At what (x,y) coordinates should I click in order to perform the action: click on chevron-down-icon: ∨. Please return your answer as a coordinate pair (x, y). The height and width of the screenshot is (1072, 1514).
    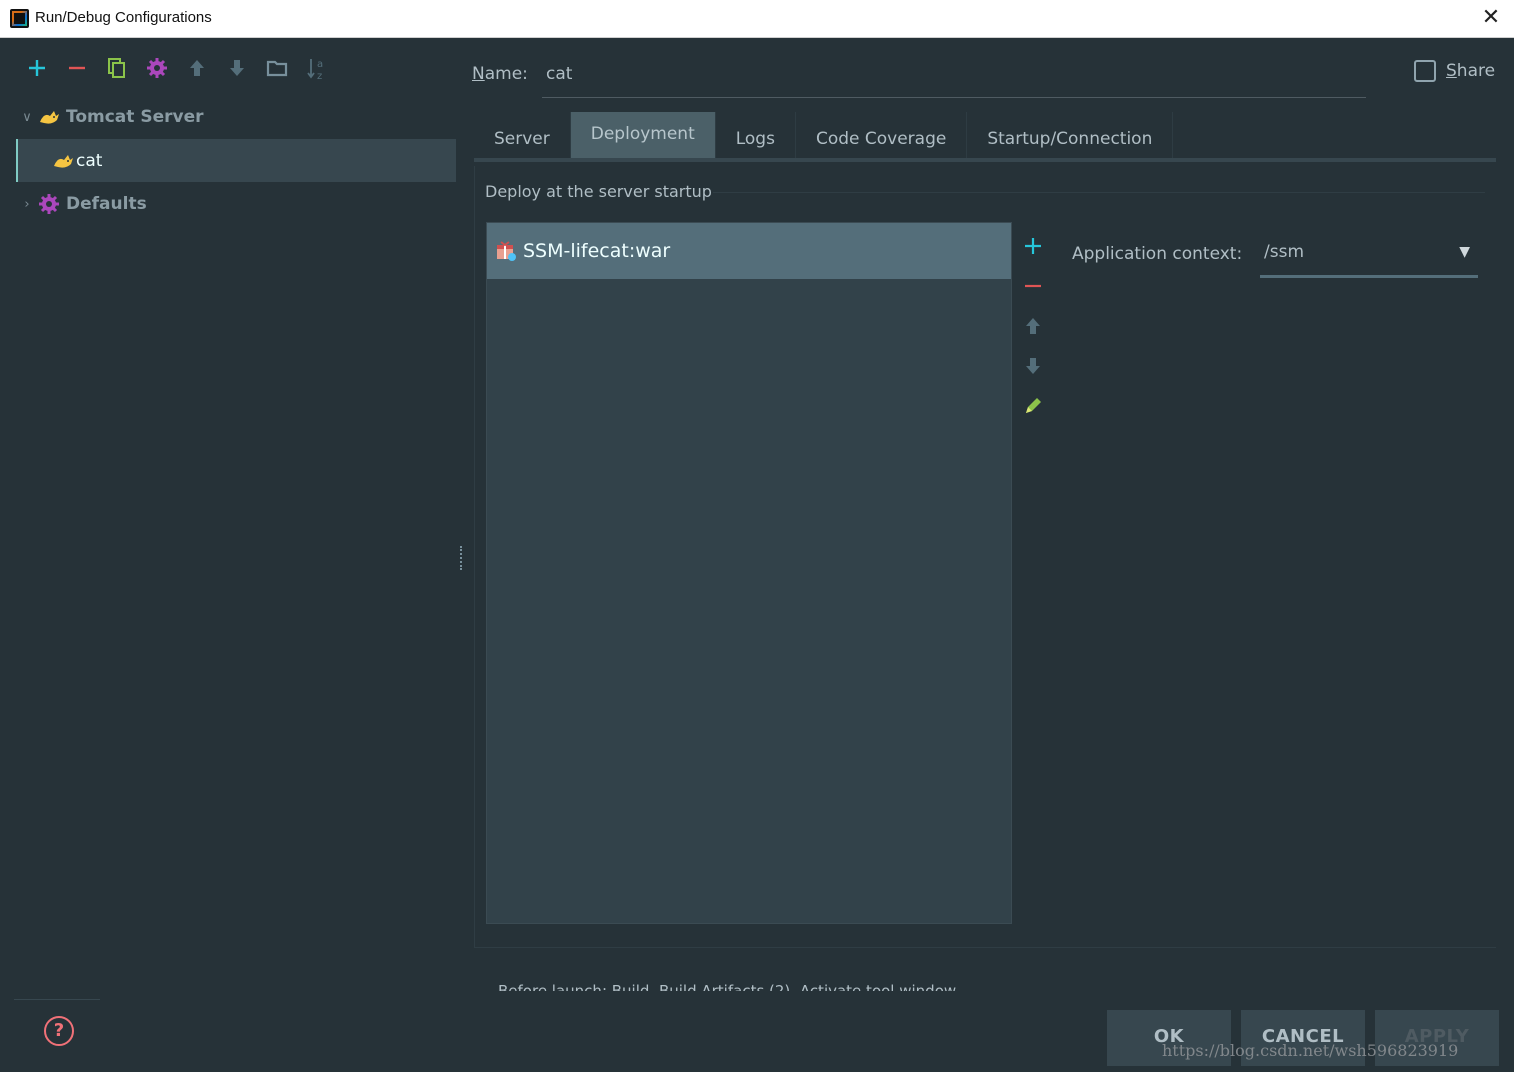
    Looking at the image, I should click on (27, 117).